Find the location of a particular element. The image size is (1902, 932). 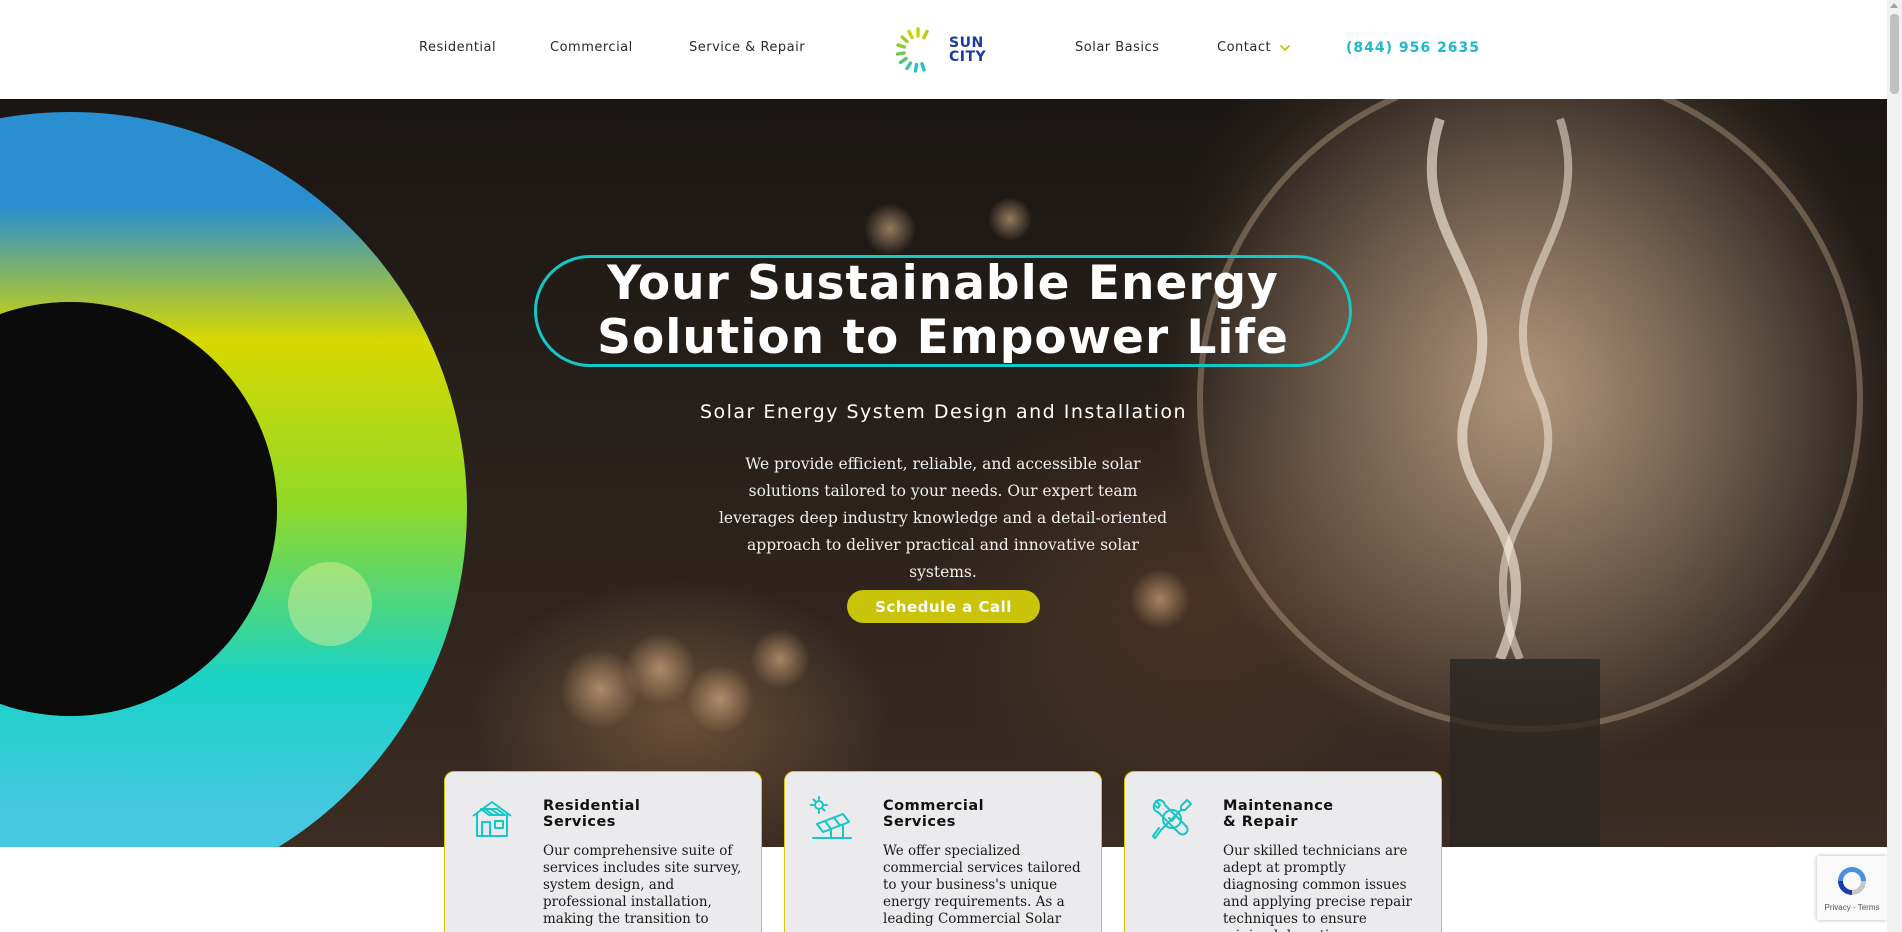

recaptcha-badge: Privacy - Terms is located at coordinates (1852, 888).